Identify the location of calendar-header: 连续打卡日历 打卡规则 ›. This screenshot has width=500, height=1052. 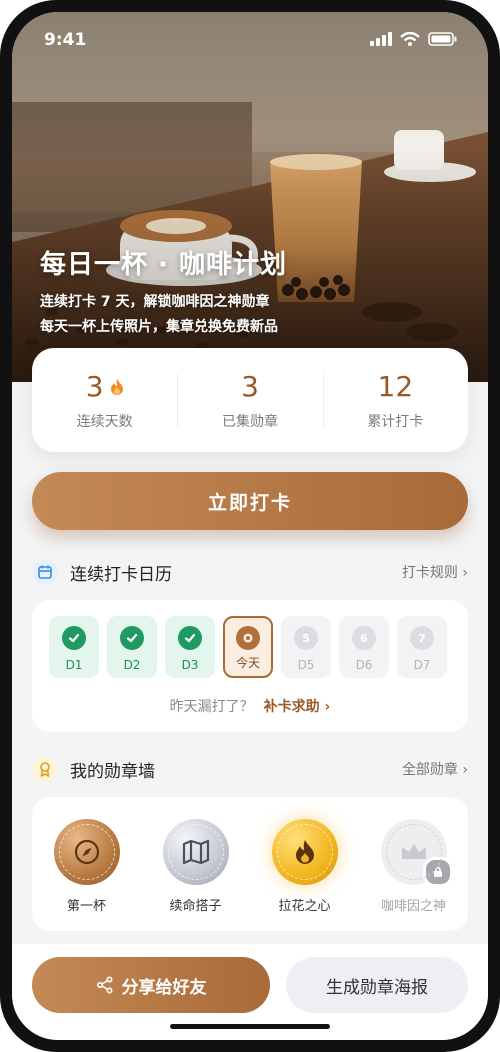
(250, 572).